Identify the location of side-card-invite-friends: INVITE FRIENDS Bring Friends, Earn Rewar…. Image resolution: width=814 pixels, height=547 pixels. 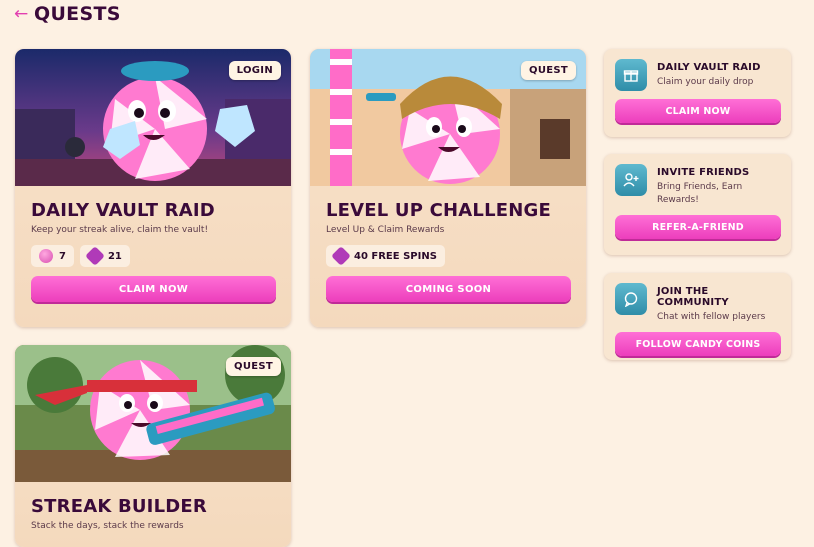
(697, 204).